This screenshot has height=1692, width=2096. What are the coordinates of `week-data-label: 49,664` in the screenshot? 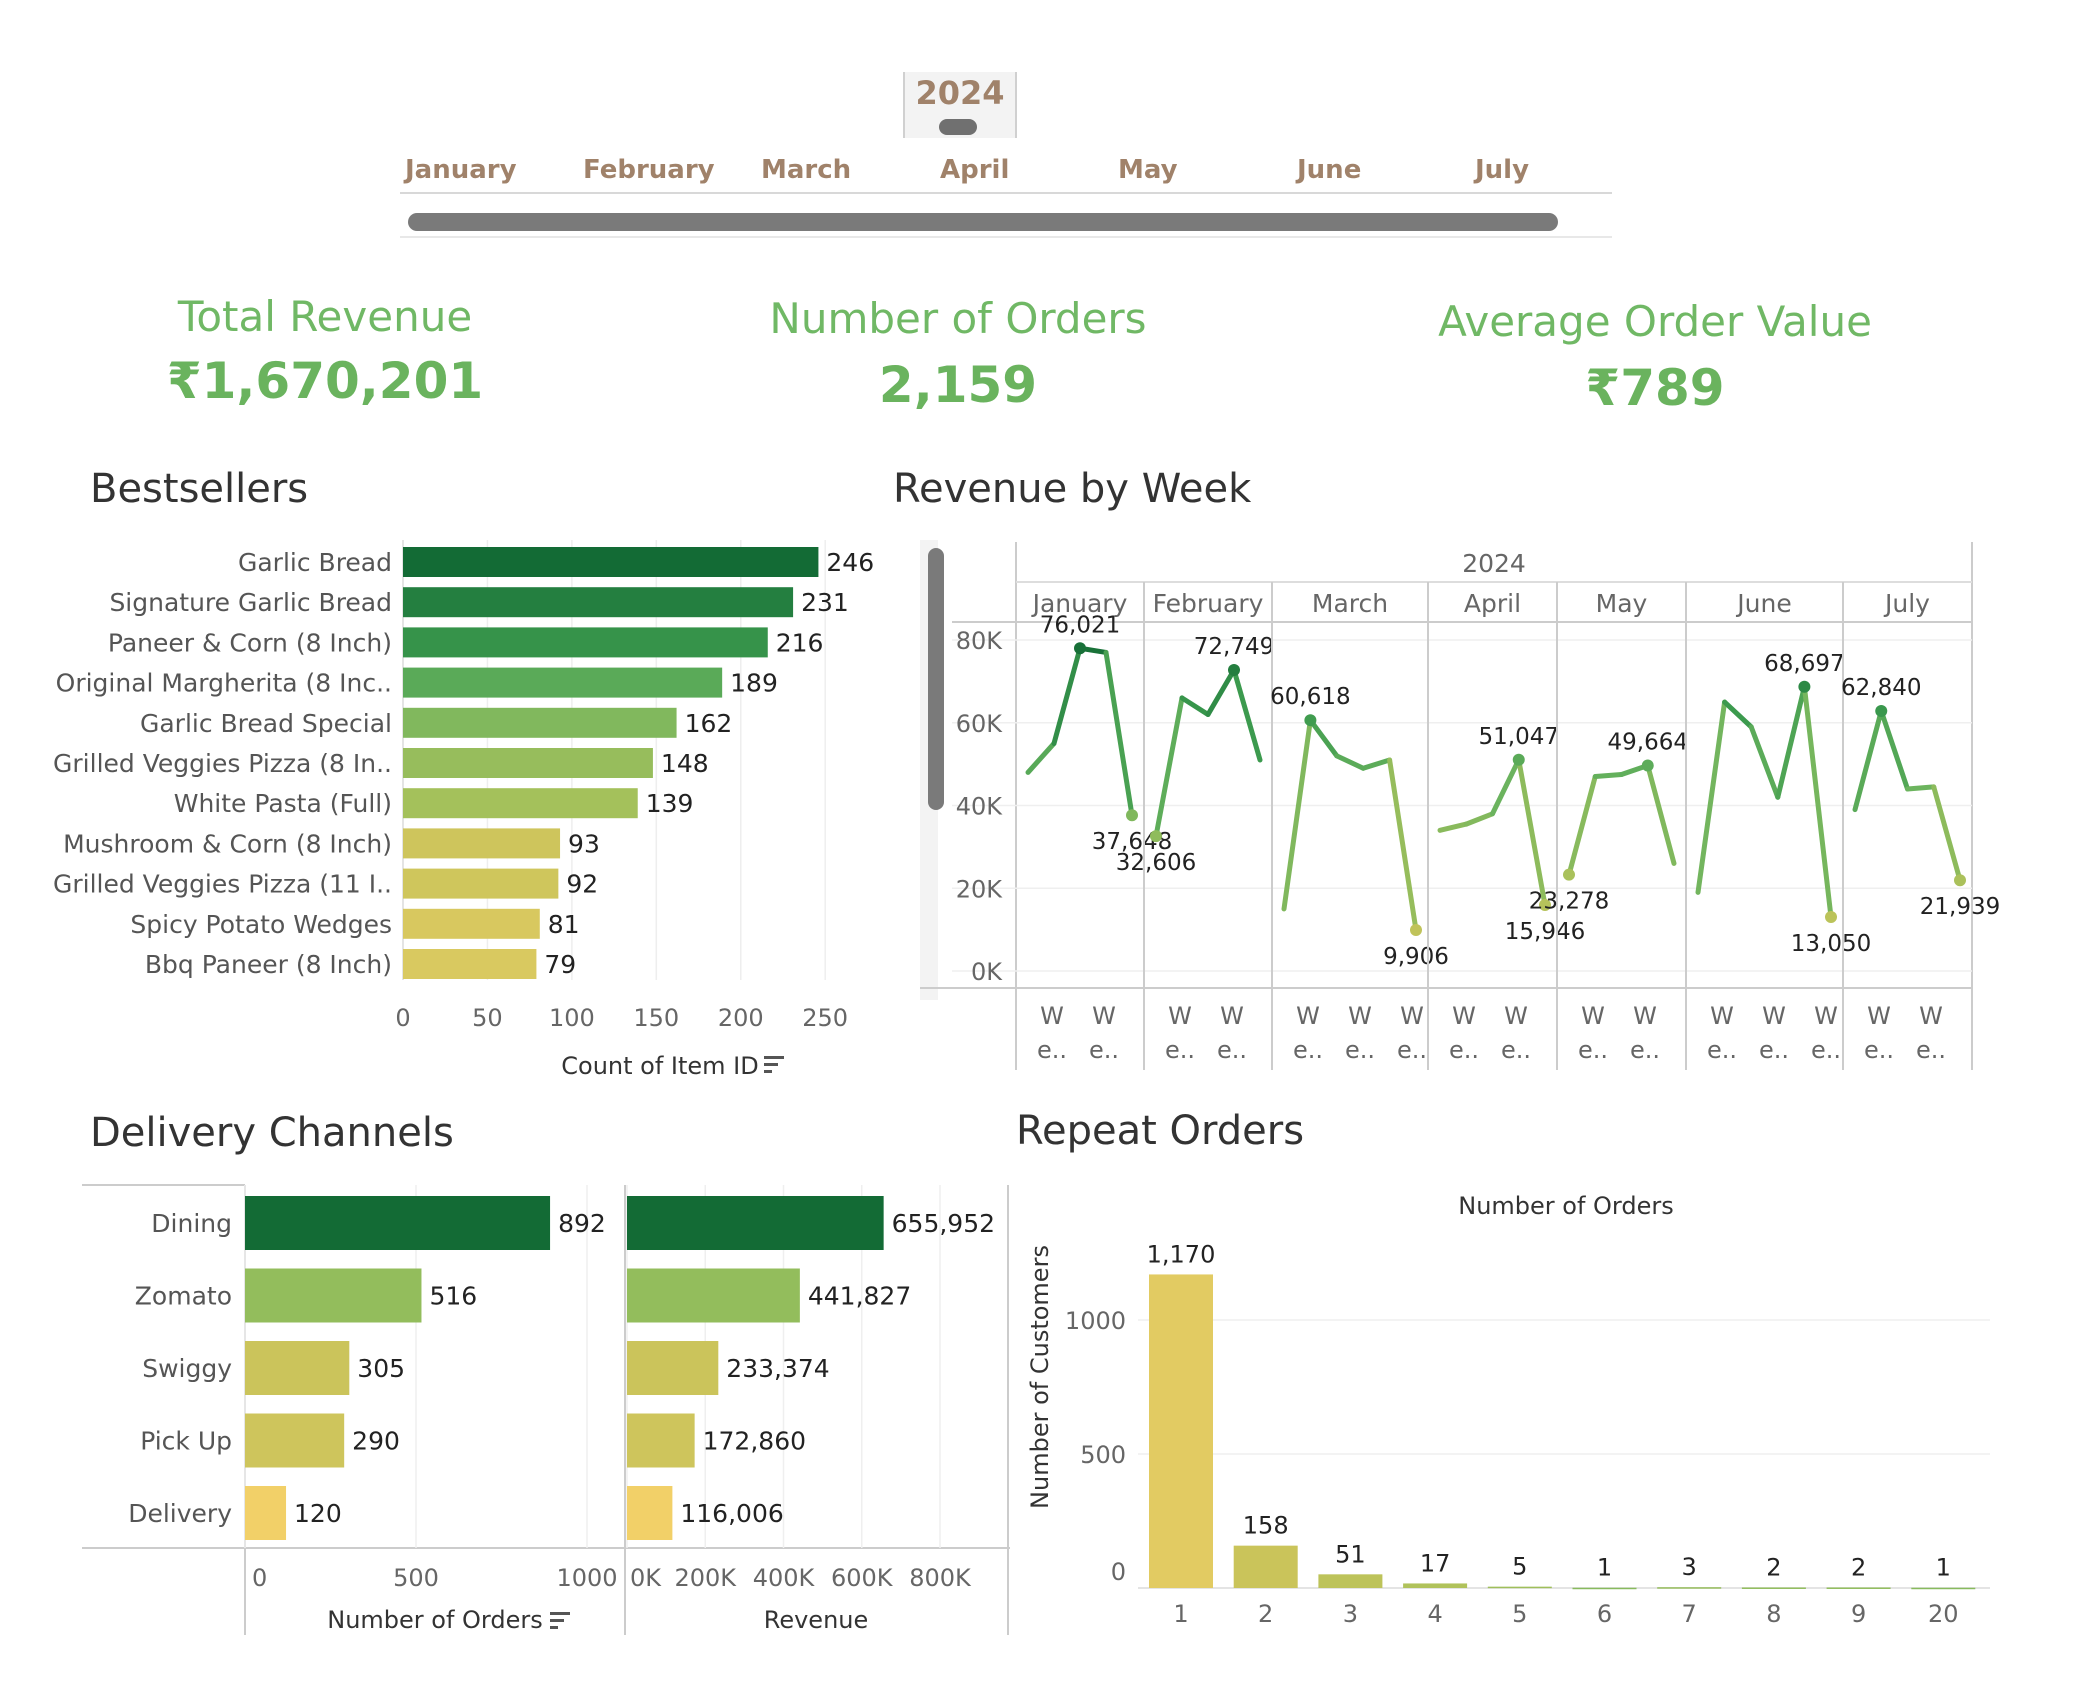 It's located at (1648, 743).